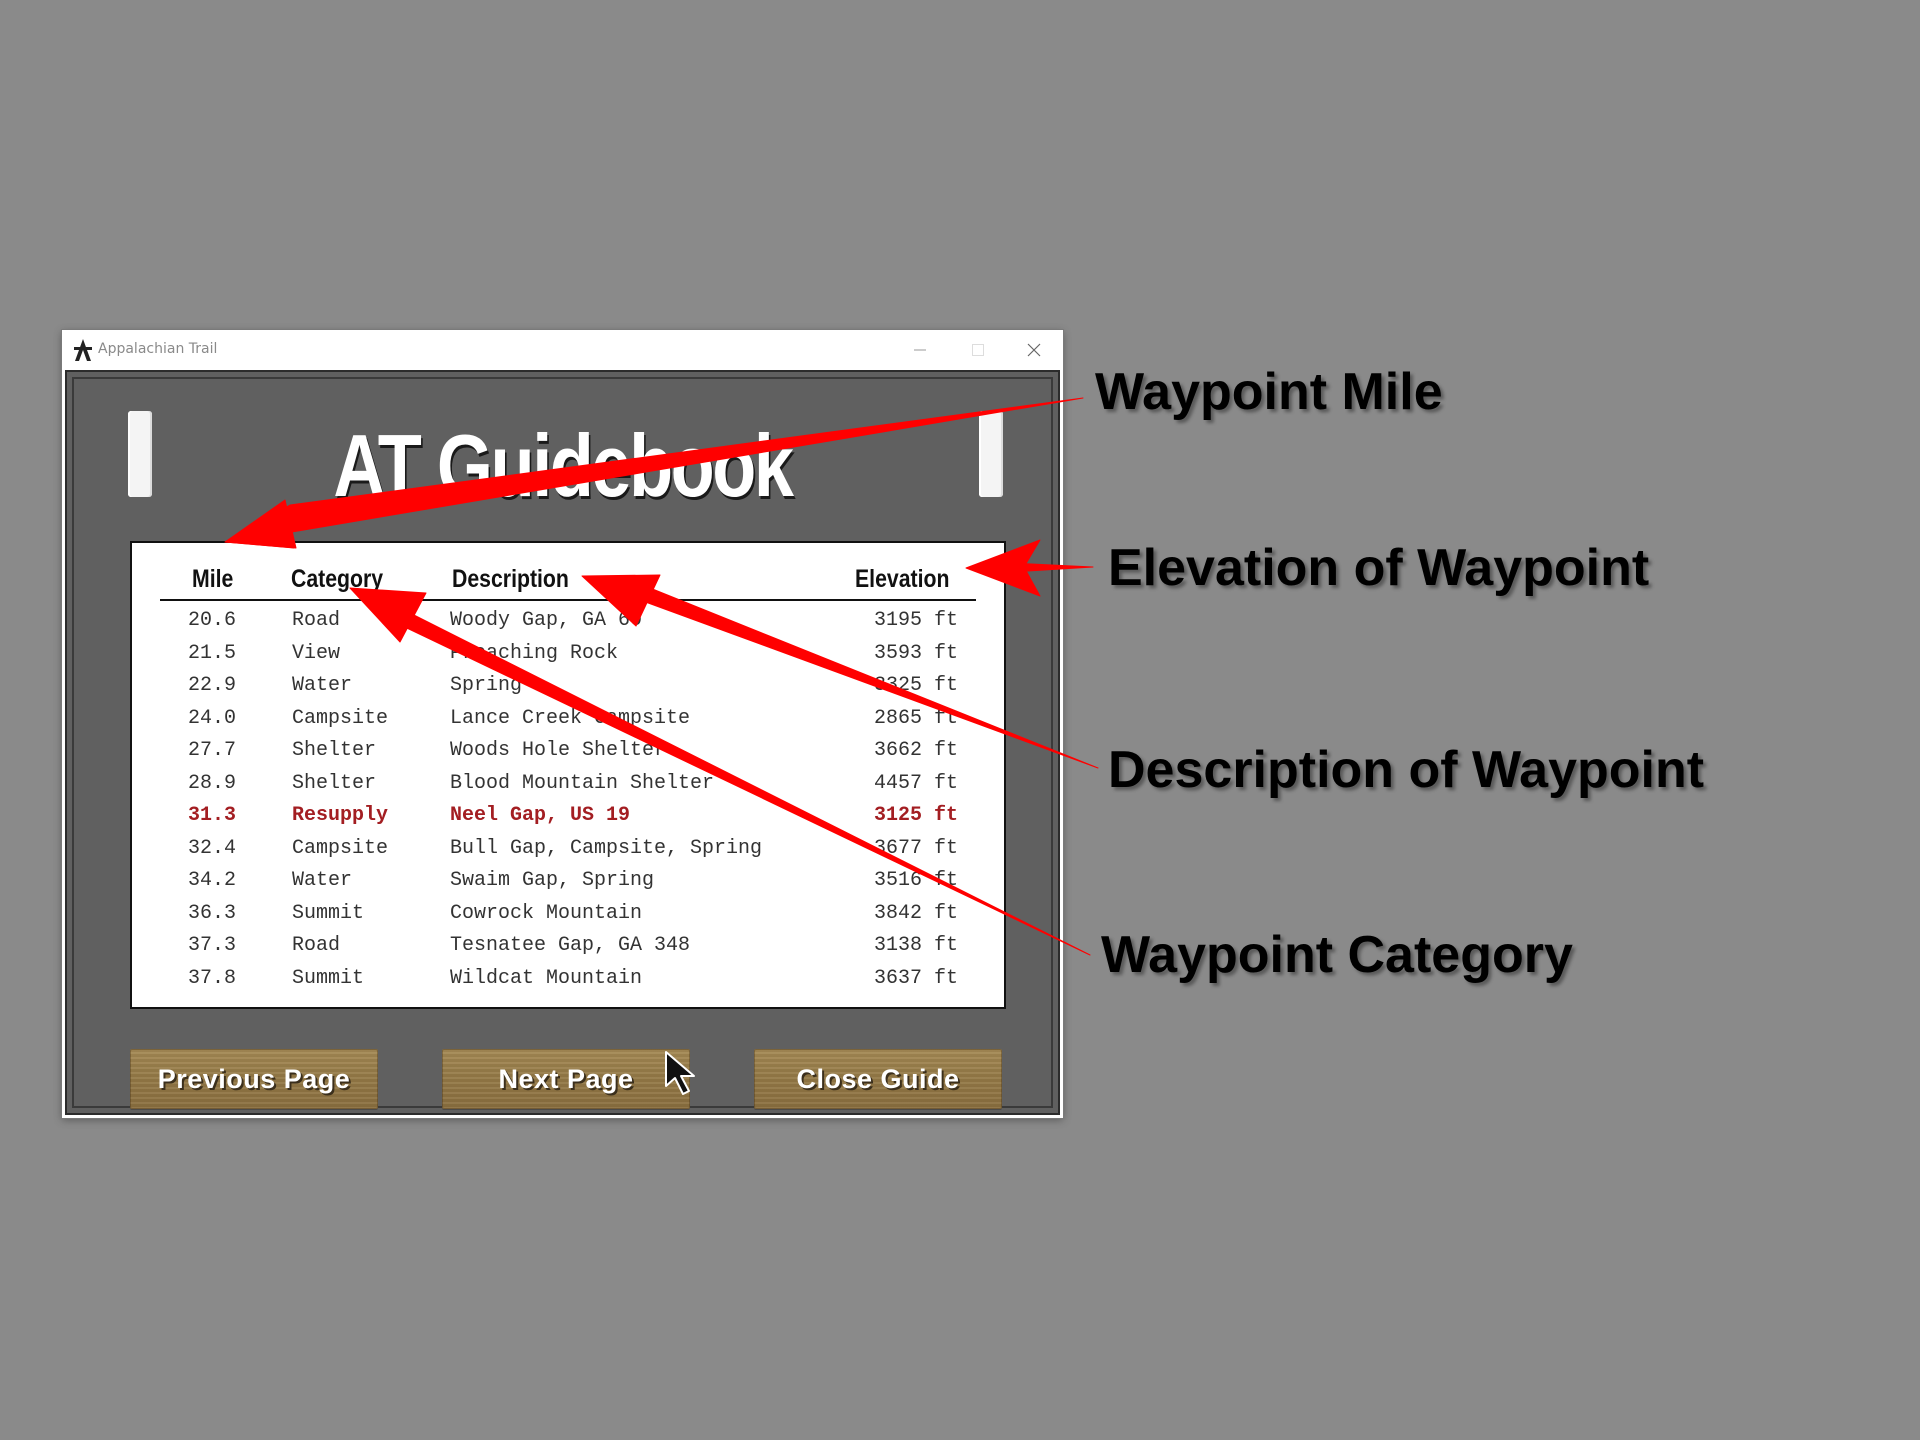  What do you see at coordinates (991, 454) in the screenshot?
I see `trail-blaze-right` at bounding box center [991, 454].